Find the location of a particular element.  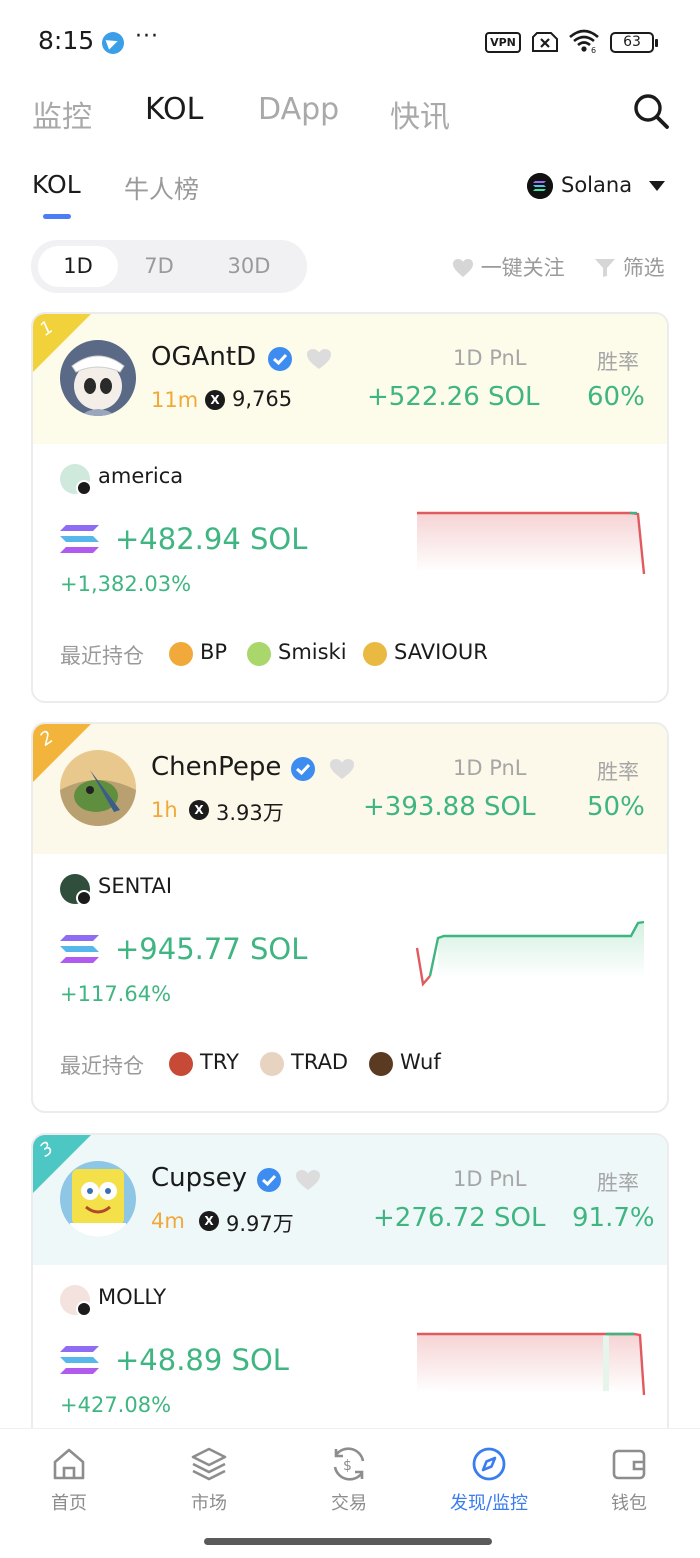

nav-discover: 发现/监控 is located at coordinates (489, 1480).